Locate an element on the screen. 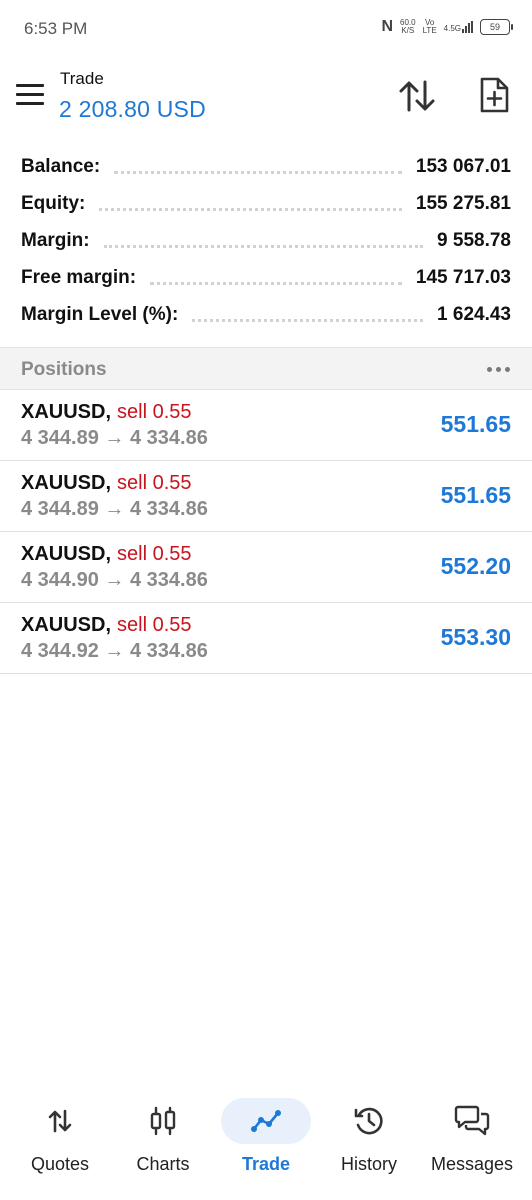 This screenshot has height=1200, width=532. nfc-icon: N is located at coordinates (387, 26).